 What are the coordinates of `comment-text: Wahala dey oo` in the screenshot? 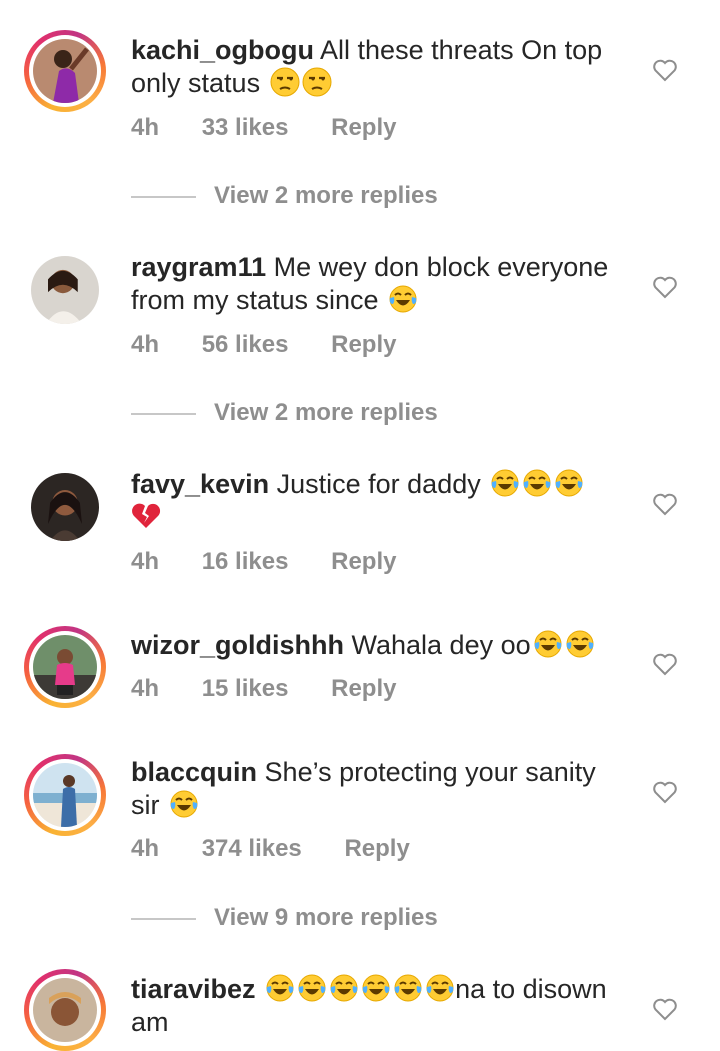 It's located at (441, 645).